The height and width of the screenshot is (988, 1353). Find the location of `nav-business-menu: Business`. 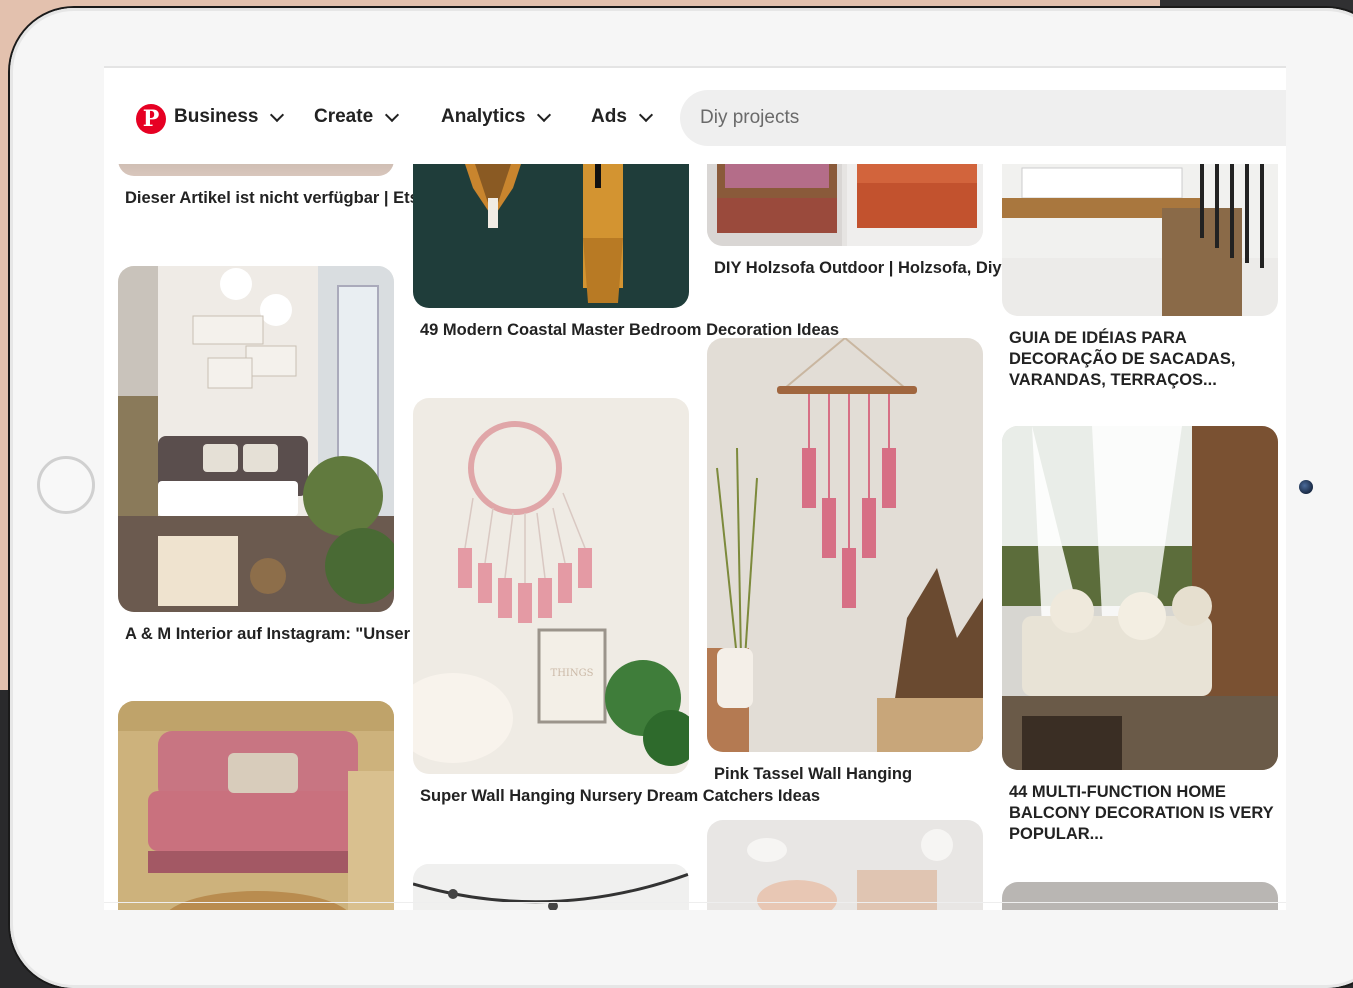

nav-business-menu: Business is located at coordinates (229, 117).